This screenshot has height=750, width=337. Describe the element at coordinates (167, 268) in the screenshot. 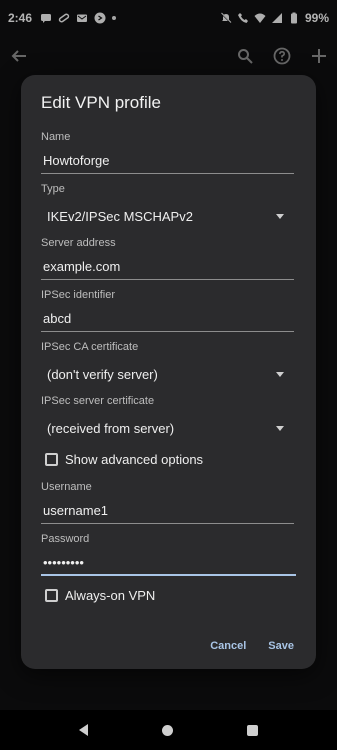

I see `server-address-input: example.com` at that location.